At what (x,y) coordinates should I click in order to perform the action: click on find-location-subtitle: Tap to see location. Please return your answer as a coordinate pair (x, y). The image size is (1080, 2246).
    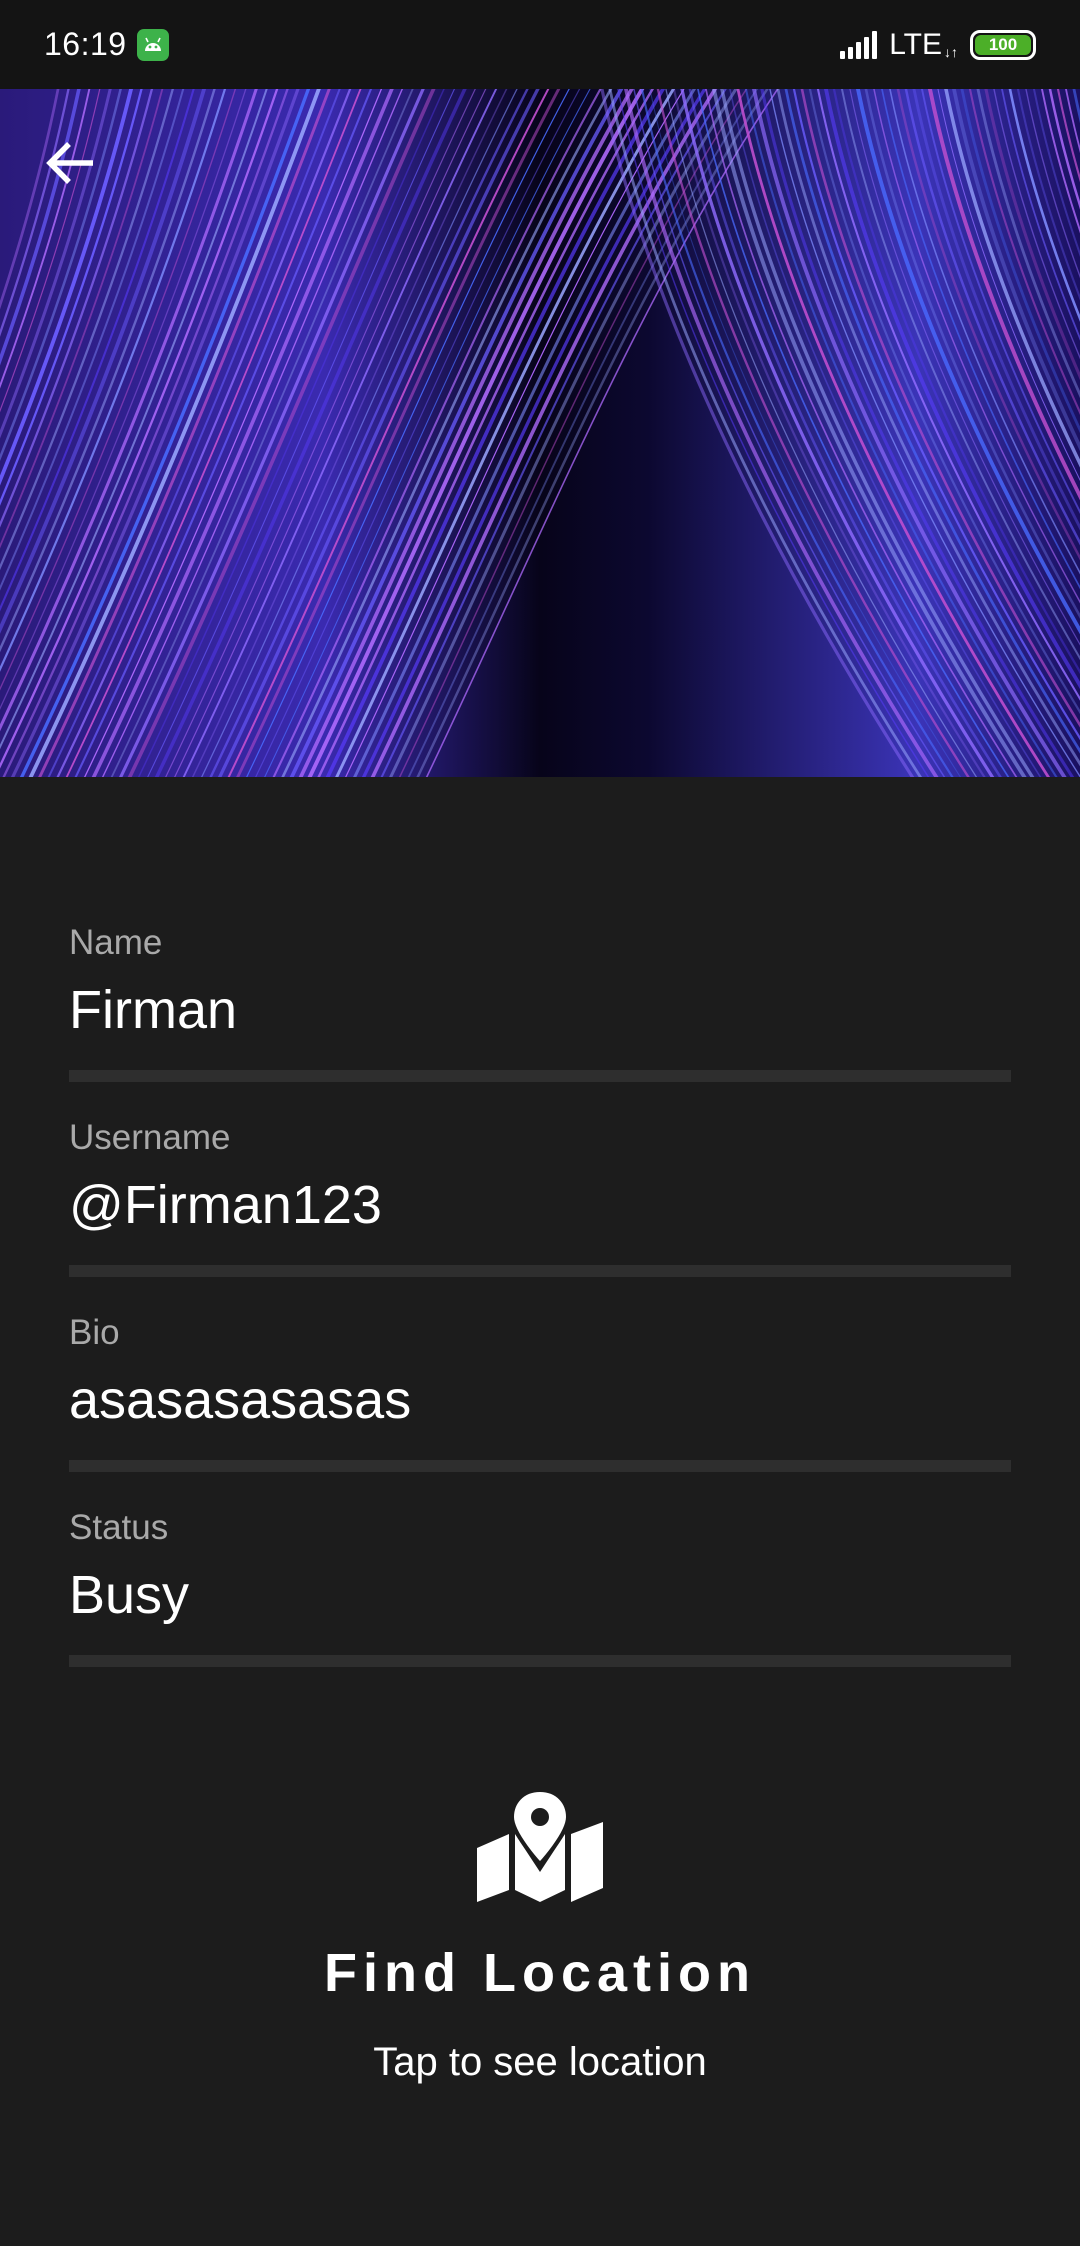
    Looking at the image, I should click on (540, 2062).